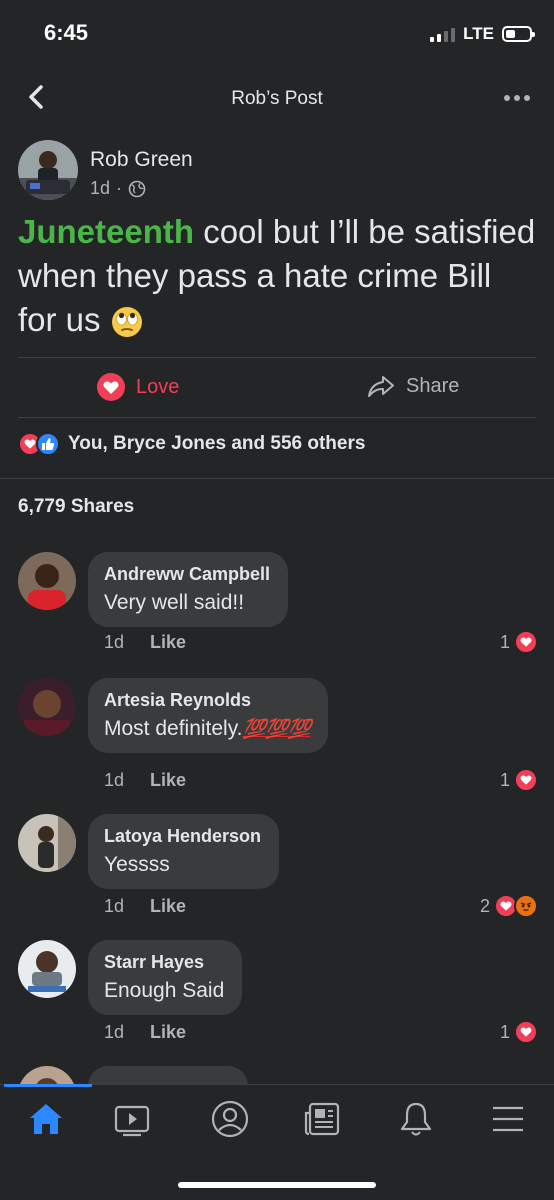 The height and width of the screenshot is (1200, 554). What do you see at coordinates (278, 1076) in the screenshot?
I see `comment-item-partial` at bounding box center [278, 1076].